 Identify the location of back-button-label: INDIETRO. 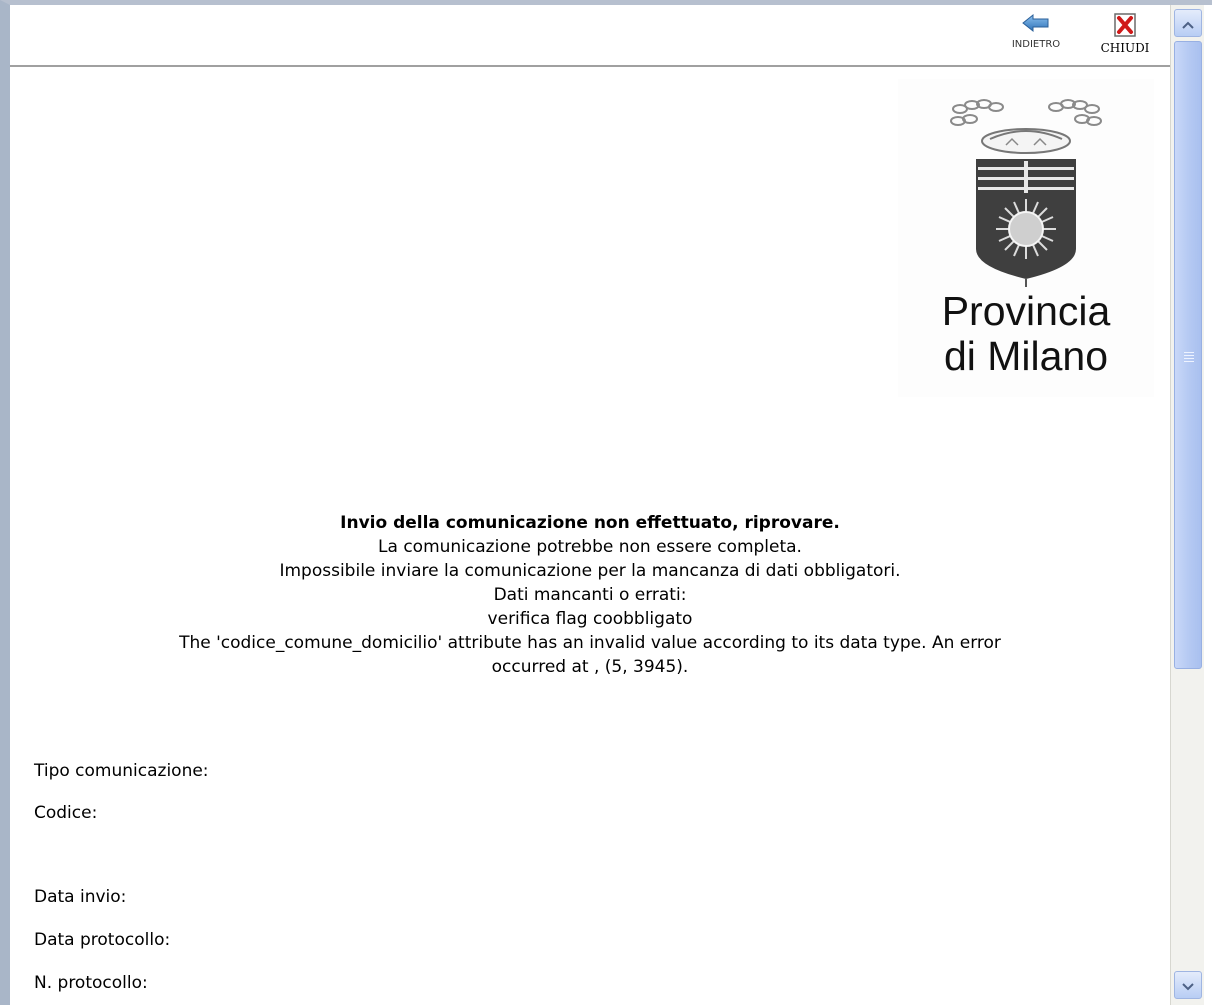
(1036, 44).